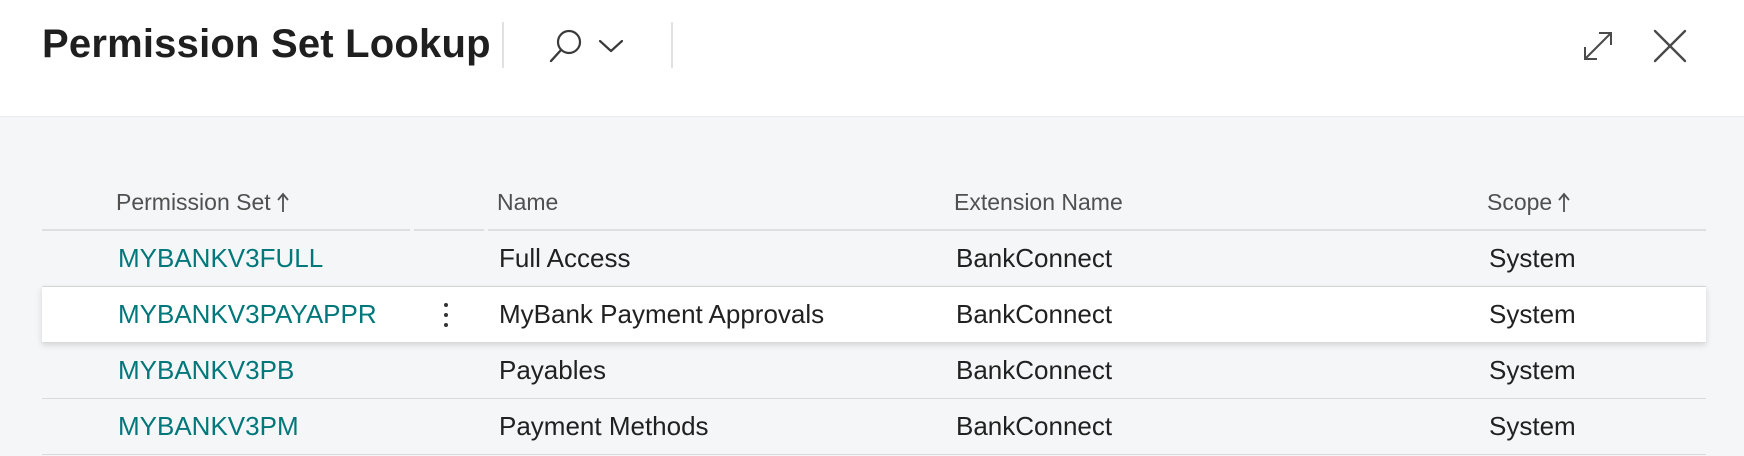  What do you see at coordinates (208, 426) in the screenshot?
I see `permission-set-link: MYBANKV3PM` at bounding box center [208, 426].